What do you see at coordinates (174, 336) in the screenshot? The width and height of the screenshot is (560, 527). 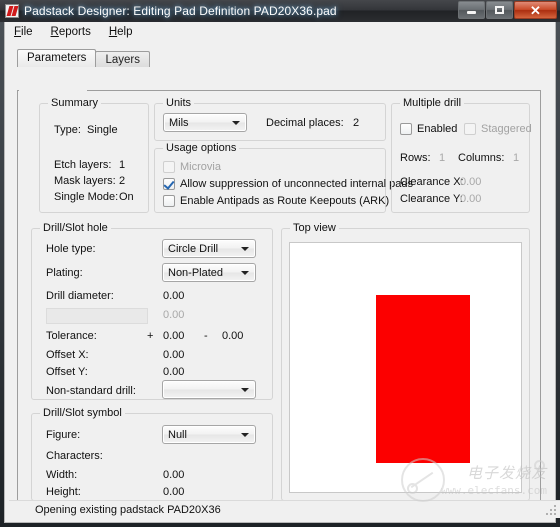 I see `tolerance-plus-value: 0.00` at bounding box center [174, 336].